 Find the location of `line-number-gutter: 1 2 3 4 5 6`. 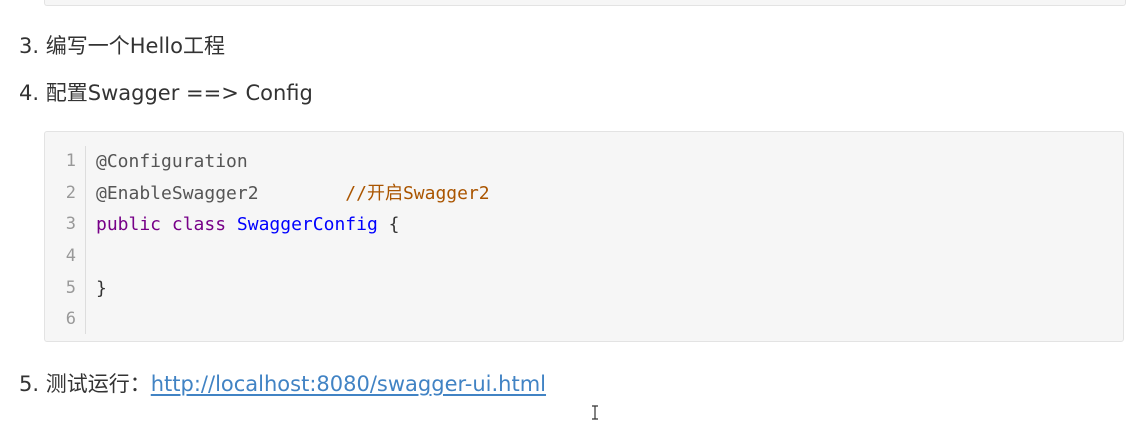

line-number-gutter: 1 2 3 4 5 6 is located at coordinates (65, 240).